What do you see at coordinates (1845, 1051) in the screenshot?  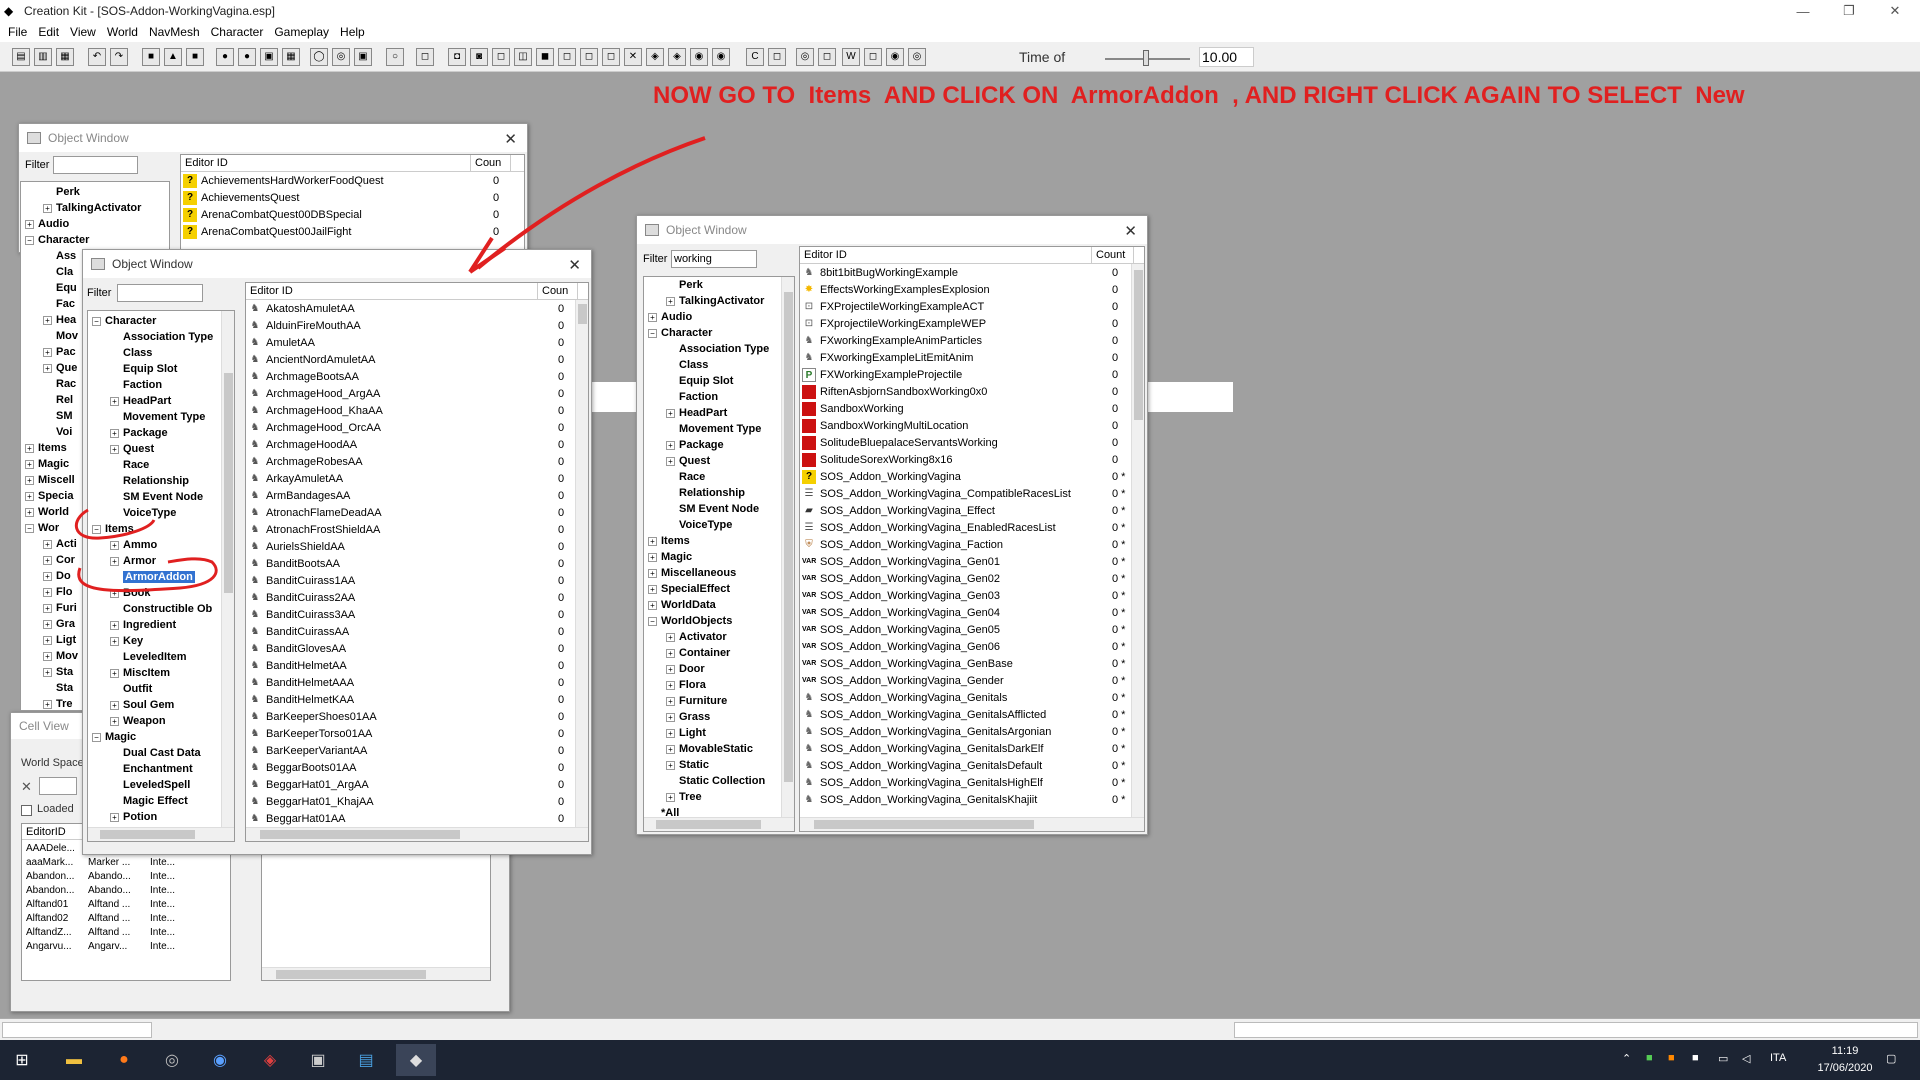 I see `clock-time: 11:19` at bounding box center [1845, 1051].